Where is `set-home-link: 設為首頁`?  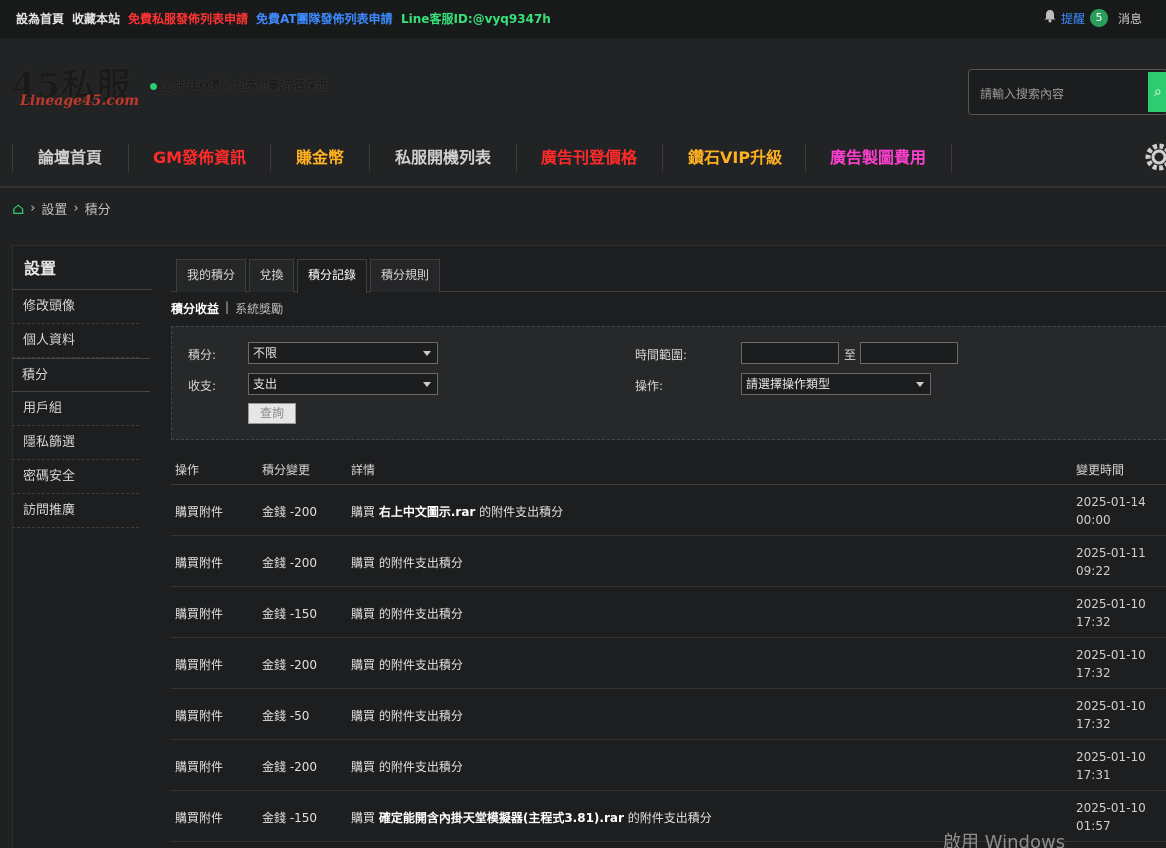
set-home-link: 設為首頁 is located at coordinates (40, 18).